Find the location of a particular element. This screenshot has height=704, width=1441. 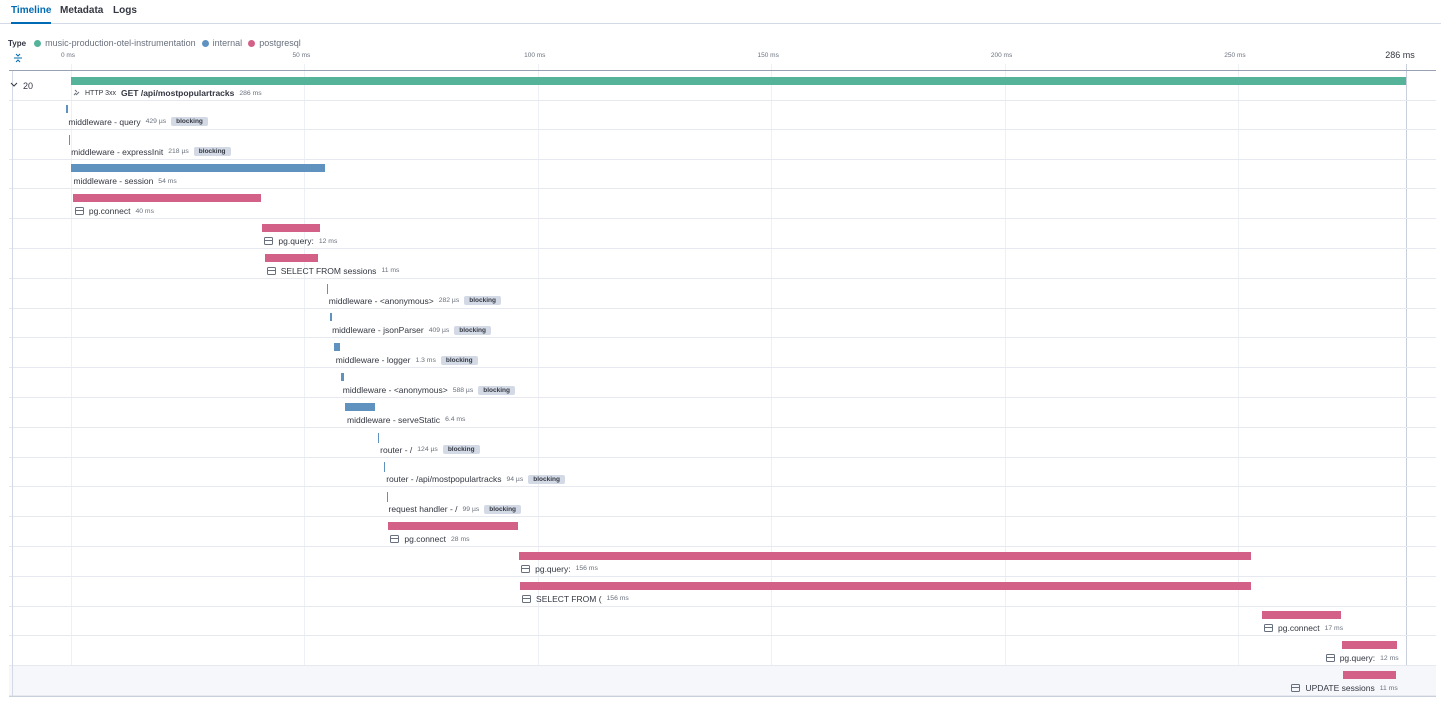

legend-item-label: postgresql is located at coordinates (280, 43).